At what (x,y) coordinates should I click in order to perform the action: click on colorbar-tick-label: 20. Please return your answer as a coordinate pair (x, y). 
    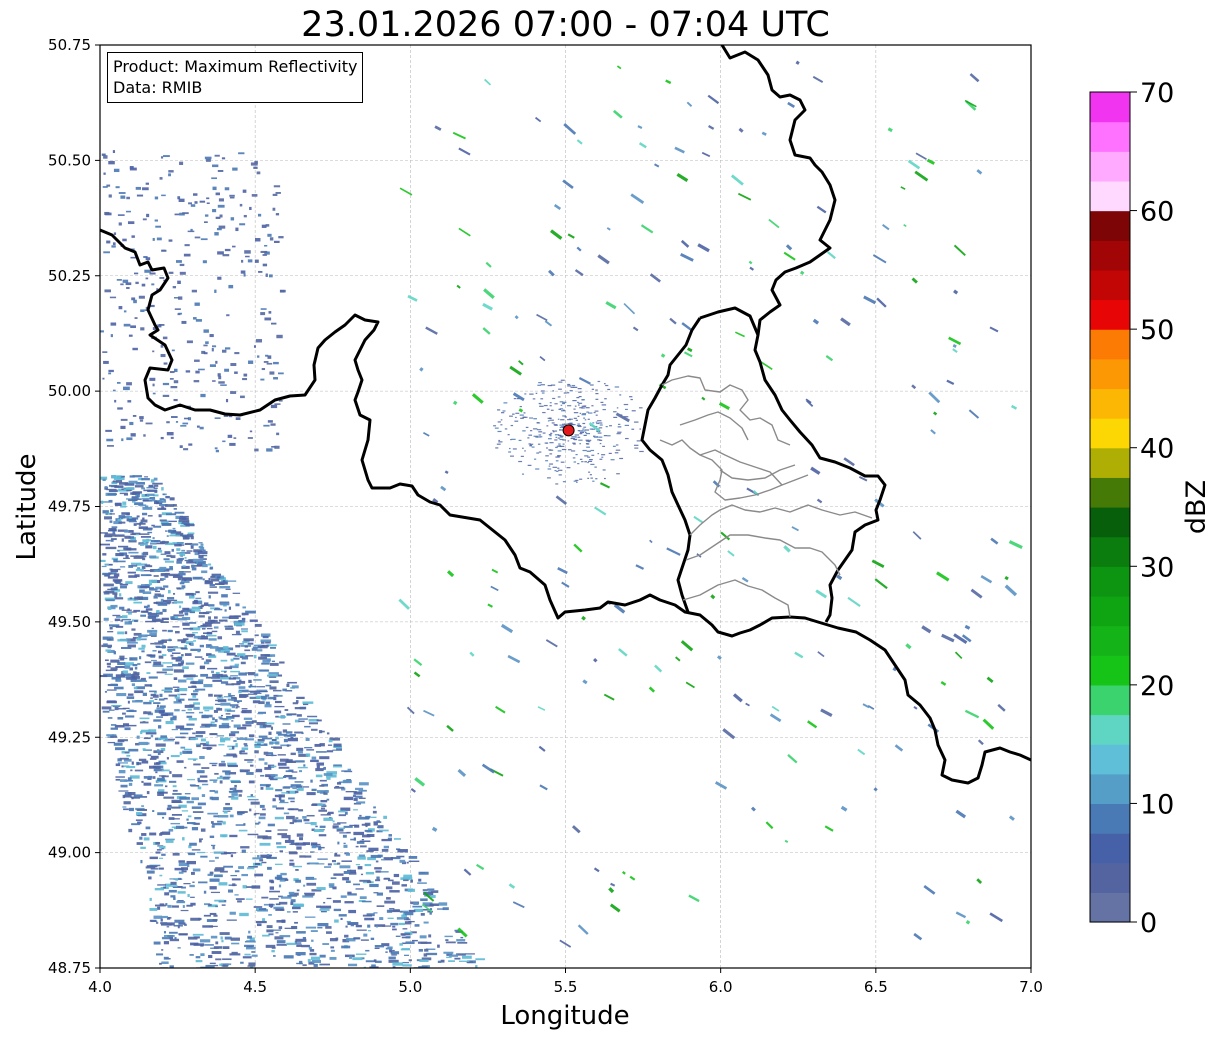
    Looking at the image, I should click on (1157, 686).